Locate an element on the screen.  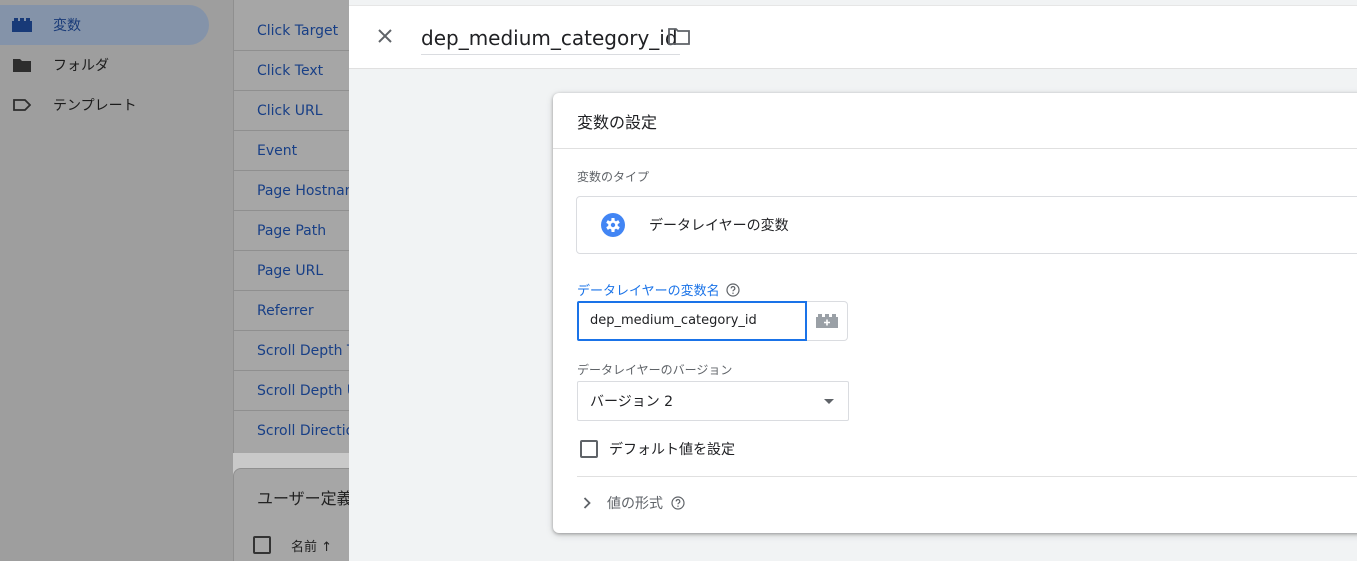
user-defined-variables-card: ユーザー定義 名前 ↑ is located at coordinates (298, 514).